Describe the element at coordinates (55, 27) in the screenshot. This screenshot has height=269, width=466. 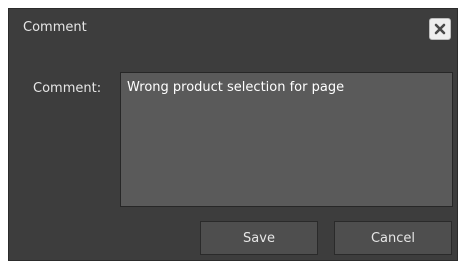
I see `dialog-title: Comment` at that location.